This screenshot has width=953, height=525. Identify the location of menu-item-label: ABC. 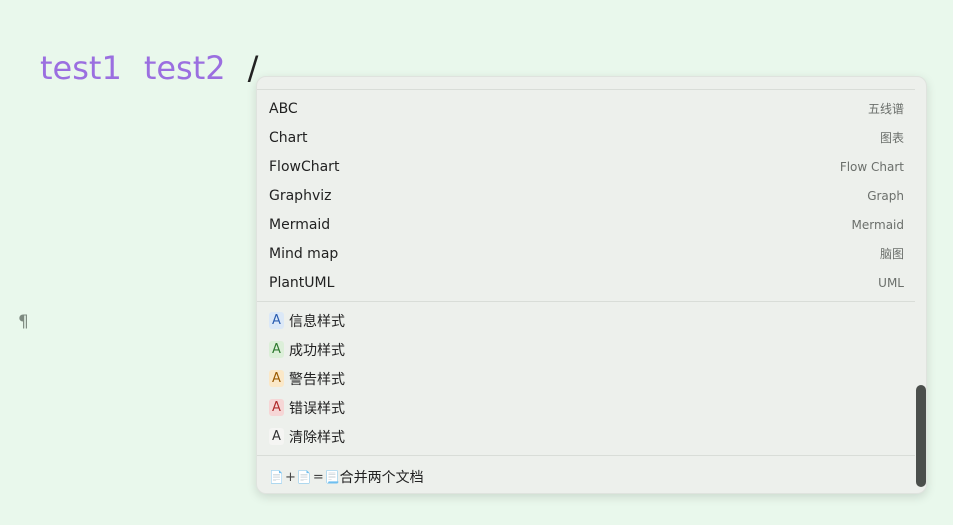
(283, 108).